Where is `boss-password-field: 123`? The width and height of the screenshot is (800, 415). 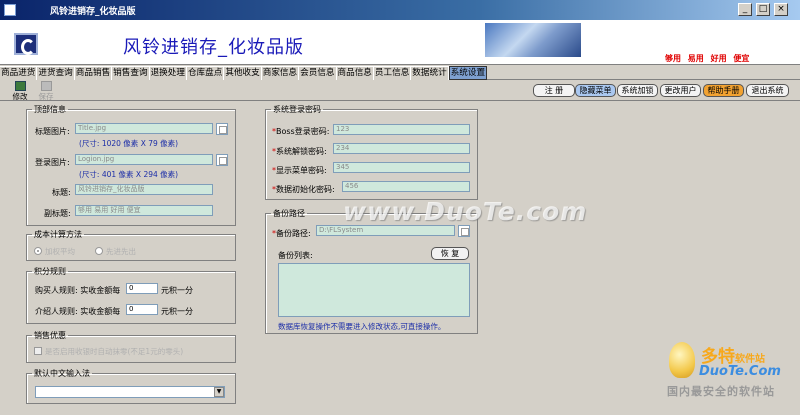
boss-password-field: 123 is located at coordinates (401, 129).